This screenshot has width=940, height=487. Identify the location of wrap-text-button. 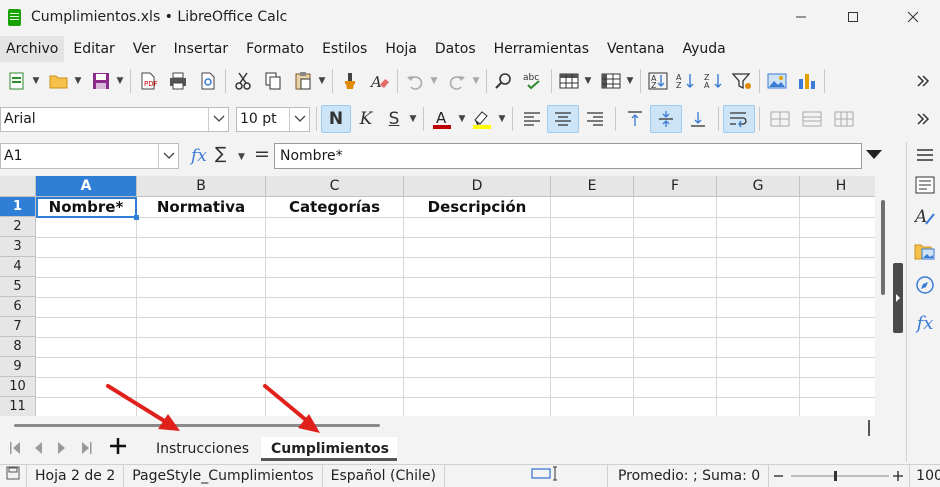
(739, 119).